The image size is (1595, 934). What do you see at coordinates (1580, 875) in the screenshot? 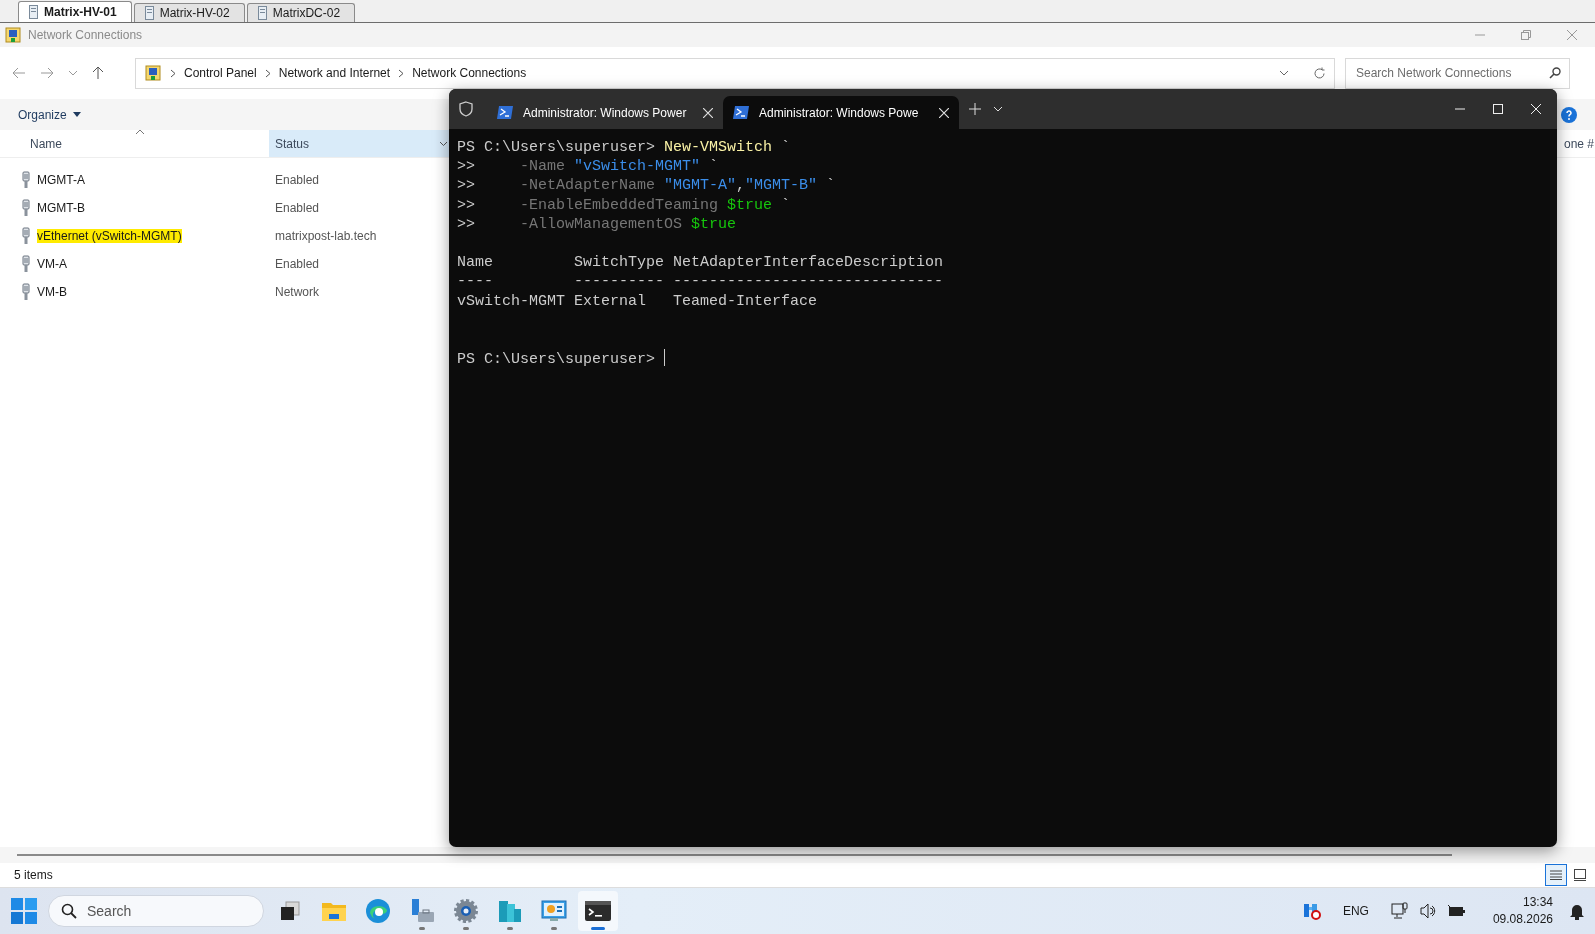
I see `tiles-view-icon` at bounding box center [1580, 875].